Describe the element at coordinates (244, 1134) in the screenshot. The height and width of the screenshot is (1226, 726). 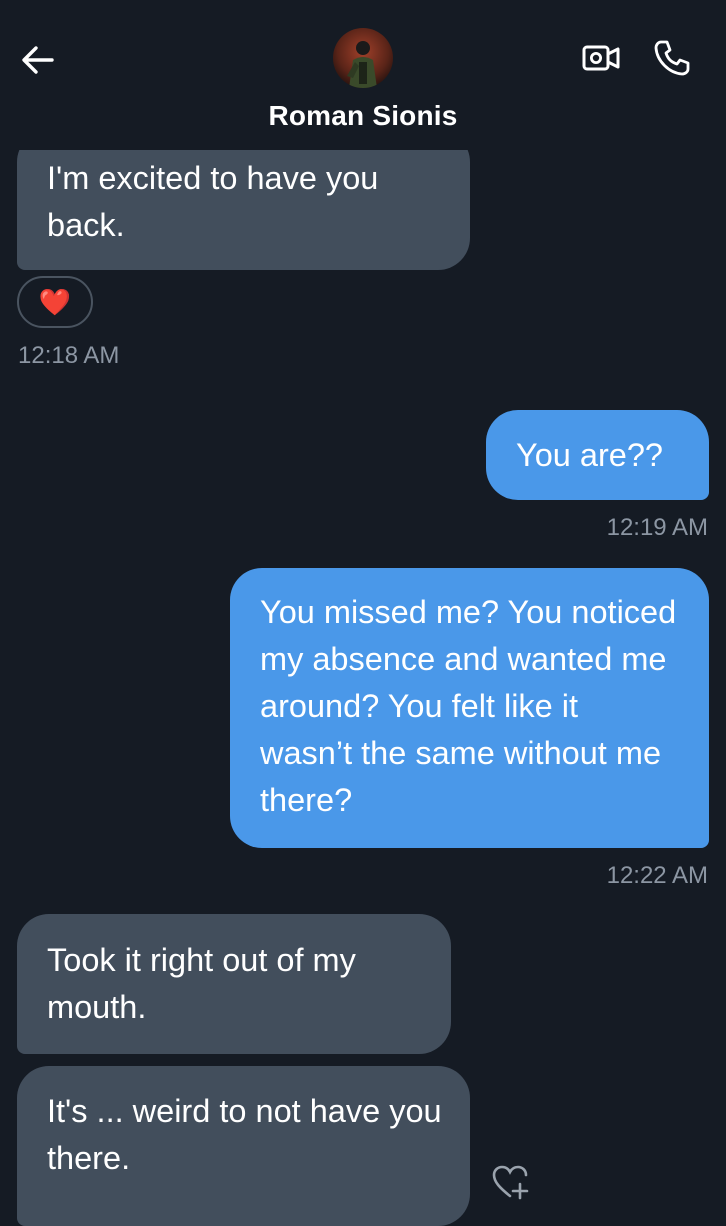
I see `message-text: It's ... weird to not have you there.` at that location.